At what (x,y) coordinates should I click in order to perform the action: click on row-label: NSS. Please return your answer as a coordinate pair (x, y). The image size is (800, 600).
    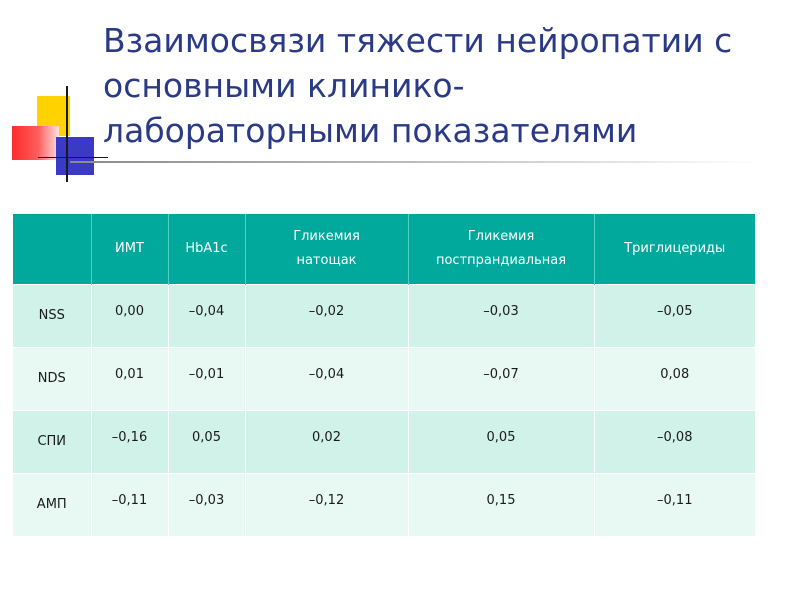
    Looking at the image, I should click on (52, 315).